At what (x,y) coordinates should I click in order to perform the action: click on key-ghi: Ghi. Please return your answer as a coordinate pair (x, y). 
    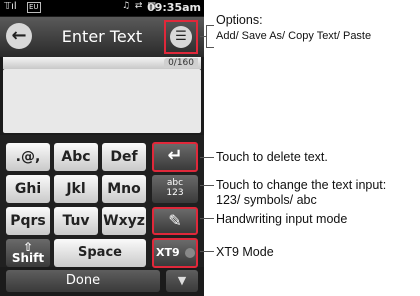
    Looking at the image, I should click on (28, 189).